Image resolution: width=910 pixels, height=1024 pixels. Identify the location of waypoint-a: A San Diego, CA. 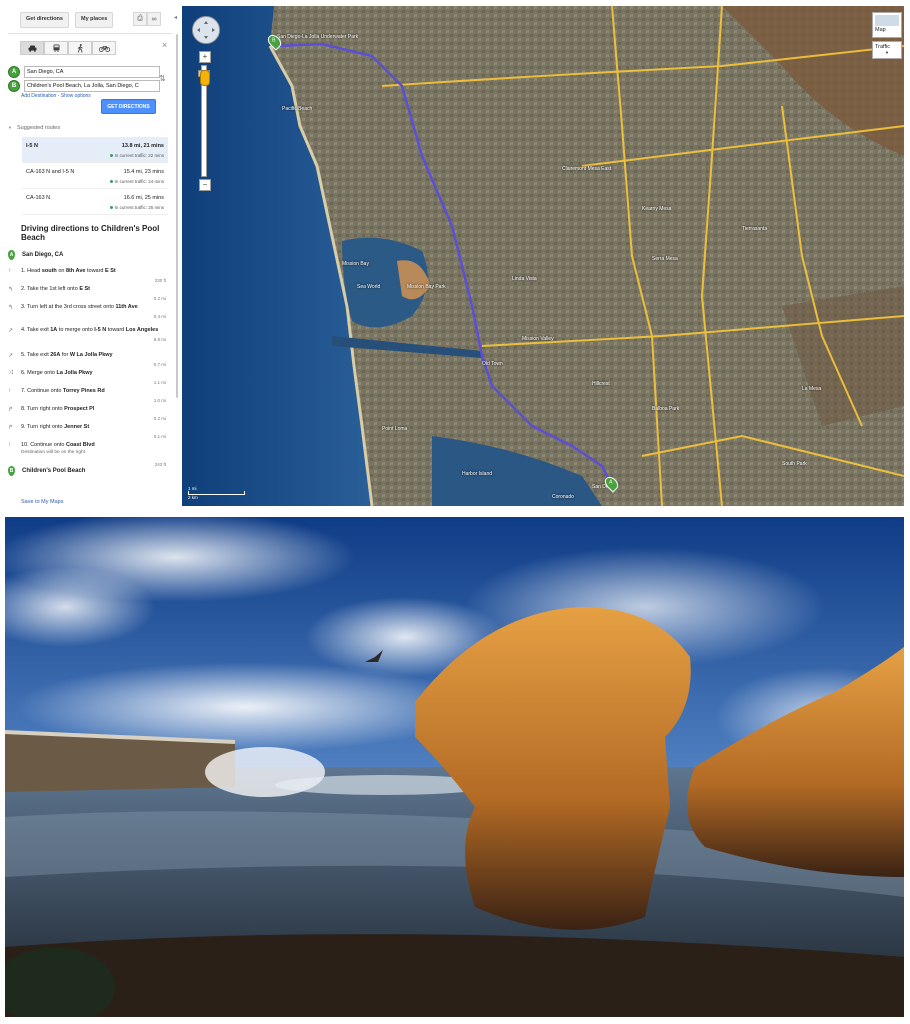
(84, 72).